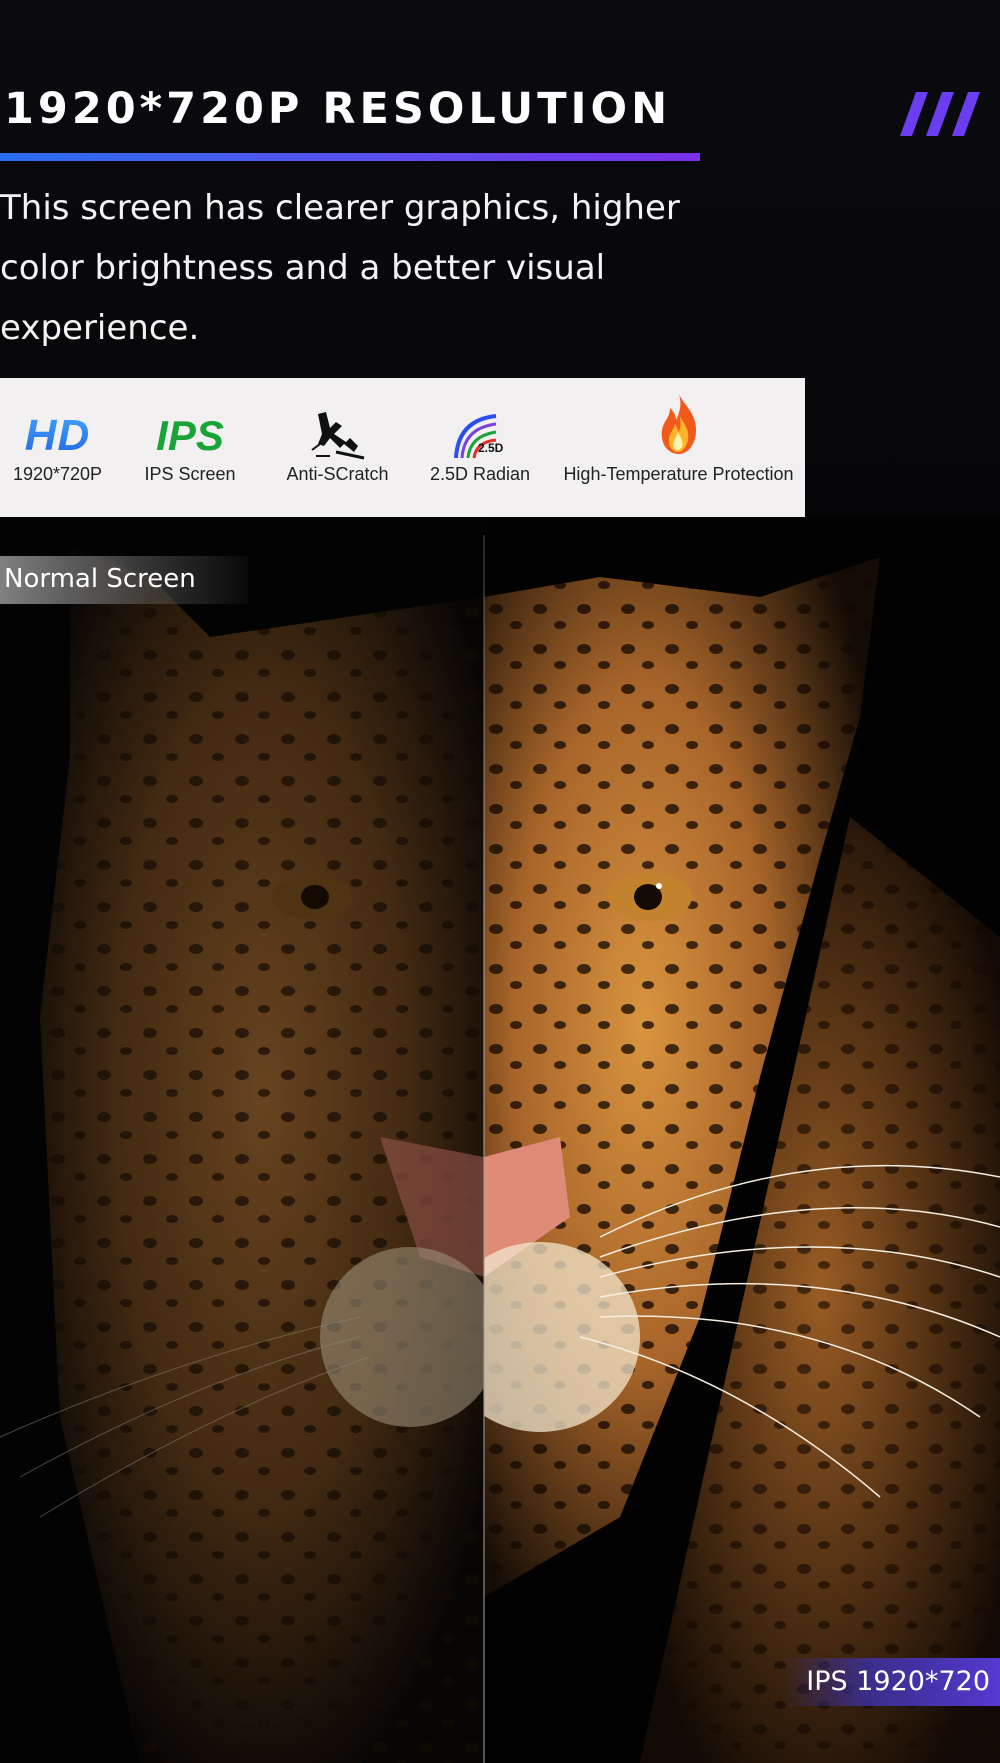 The width and height of the screenshot is (1000, 1763). I want to click on page-title: 1920*720P RESOLUTION, so click(338, 109).